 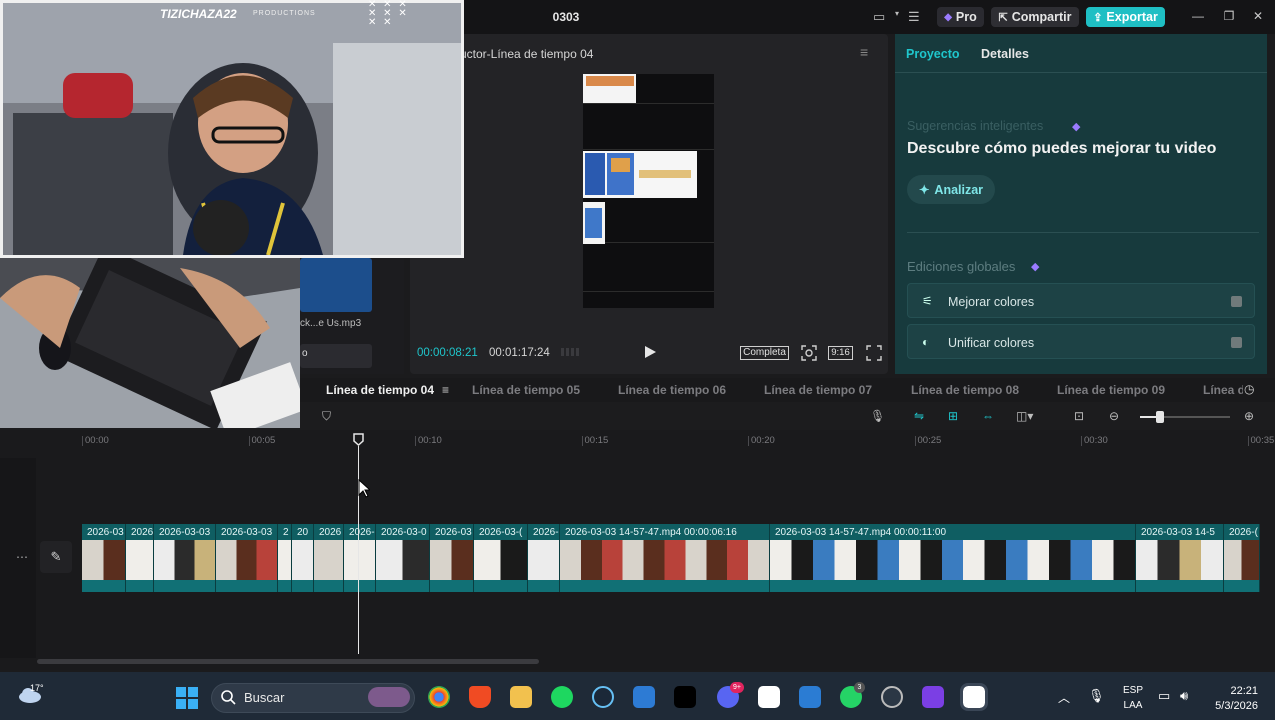 I want to click on marker-icon: ⛉, so click(x=326, y=416).